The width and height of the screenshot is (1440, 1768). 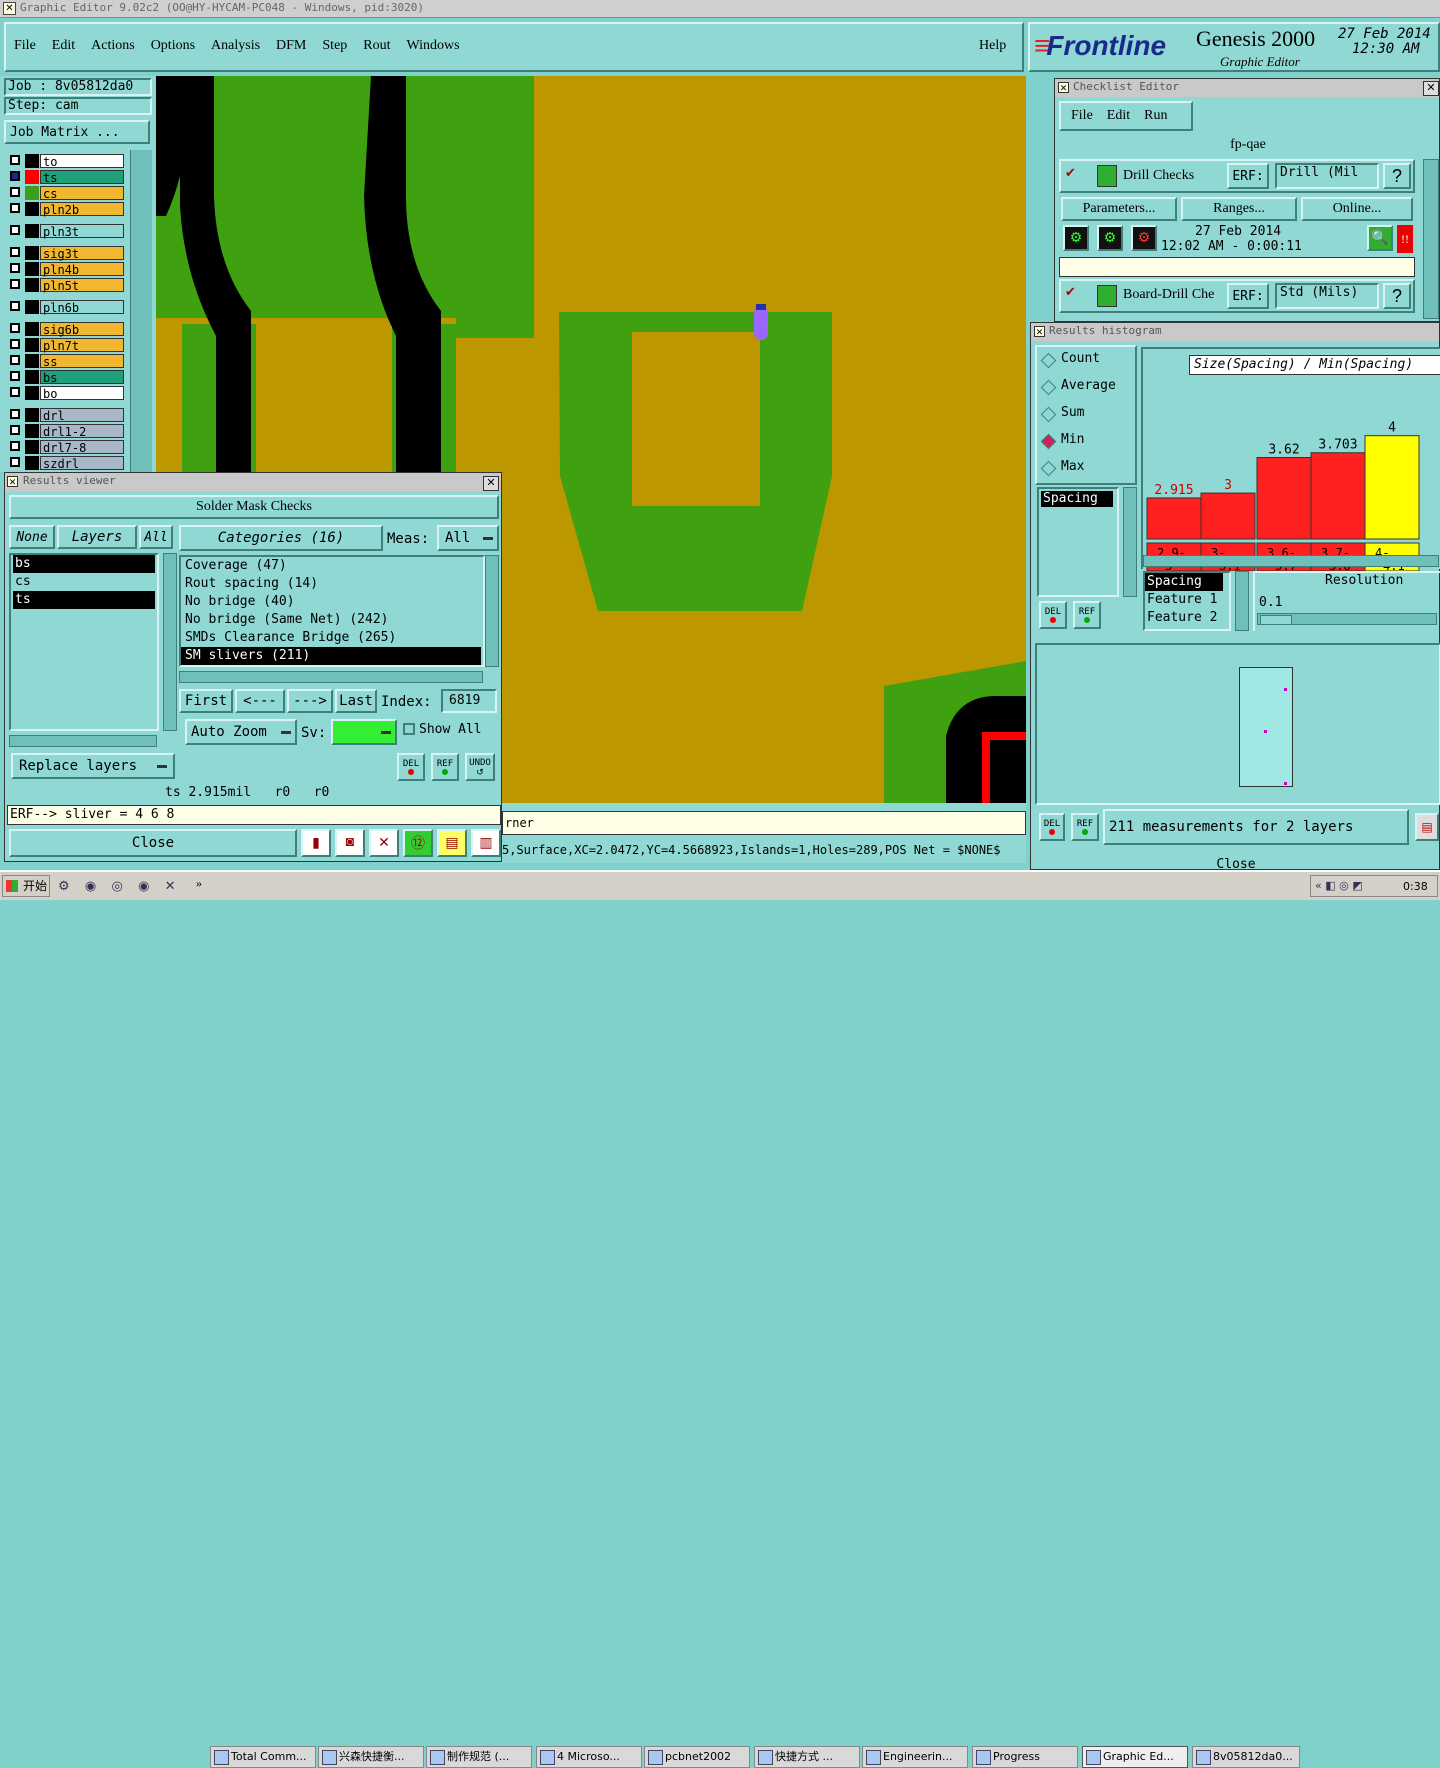 I want to click on auto-zoom-dropdown: Auto Zoom, so click(x=241, y=732).